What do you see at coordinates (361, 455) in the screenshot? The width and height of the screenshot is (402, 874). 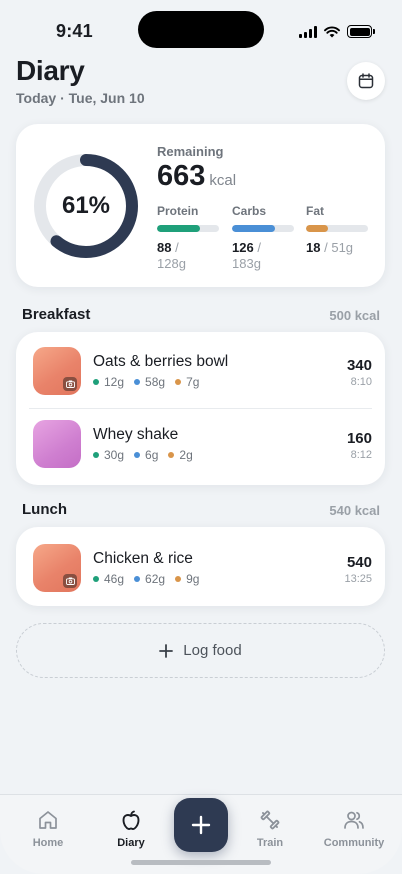 I see `food-time: 8:12` at bounding box center [361, 455].